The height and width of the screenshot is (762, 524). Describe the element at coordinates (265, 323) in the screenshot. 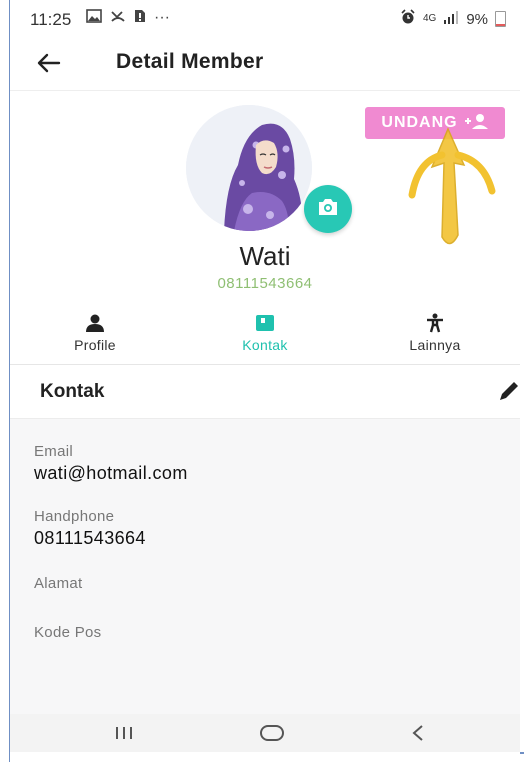

I see `contact-book-icon` at that location.